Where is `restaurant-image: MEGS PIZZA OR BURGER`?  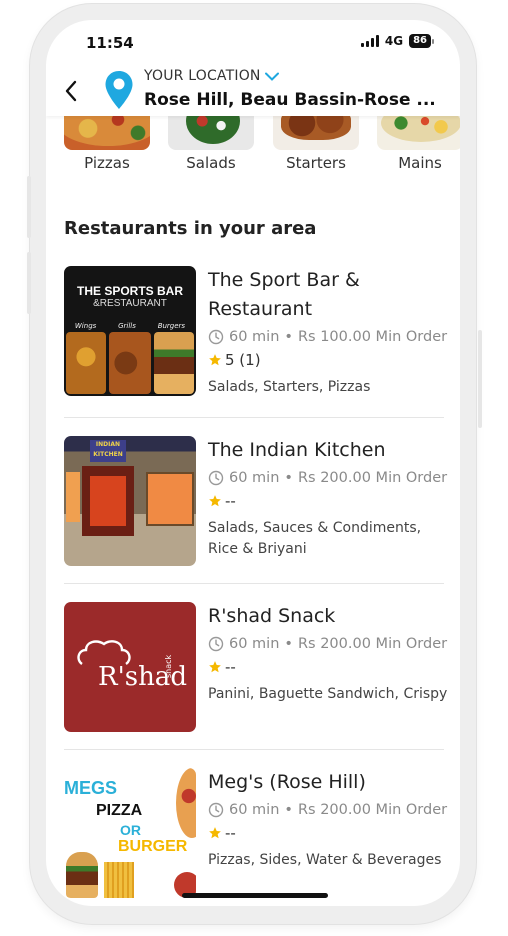 restaurant-image: MEGS PIZZA OR BURGER is located at coordinates (130, 833).